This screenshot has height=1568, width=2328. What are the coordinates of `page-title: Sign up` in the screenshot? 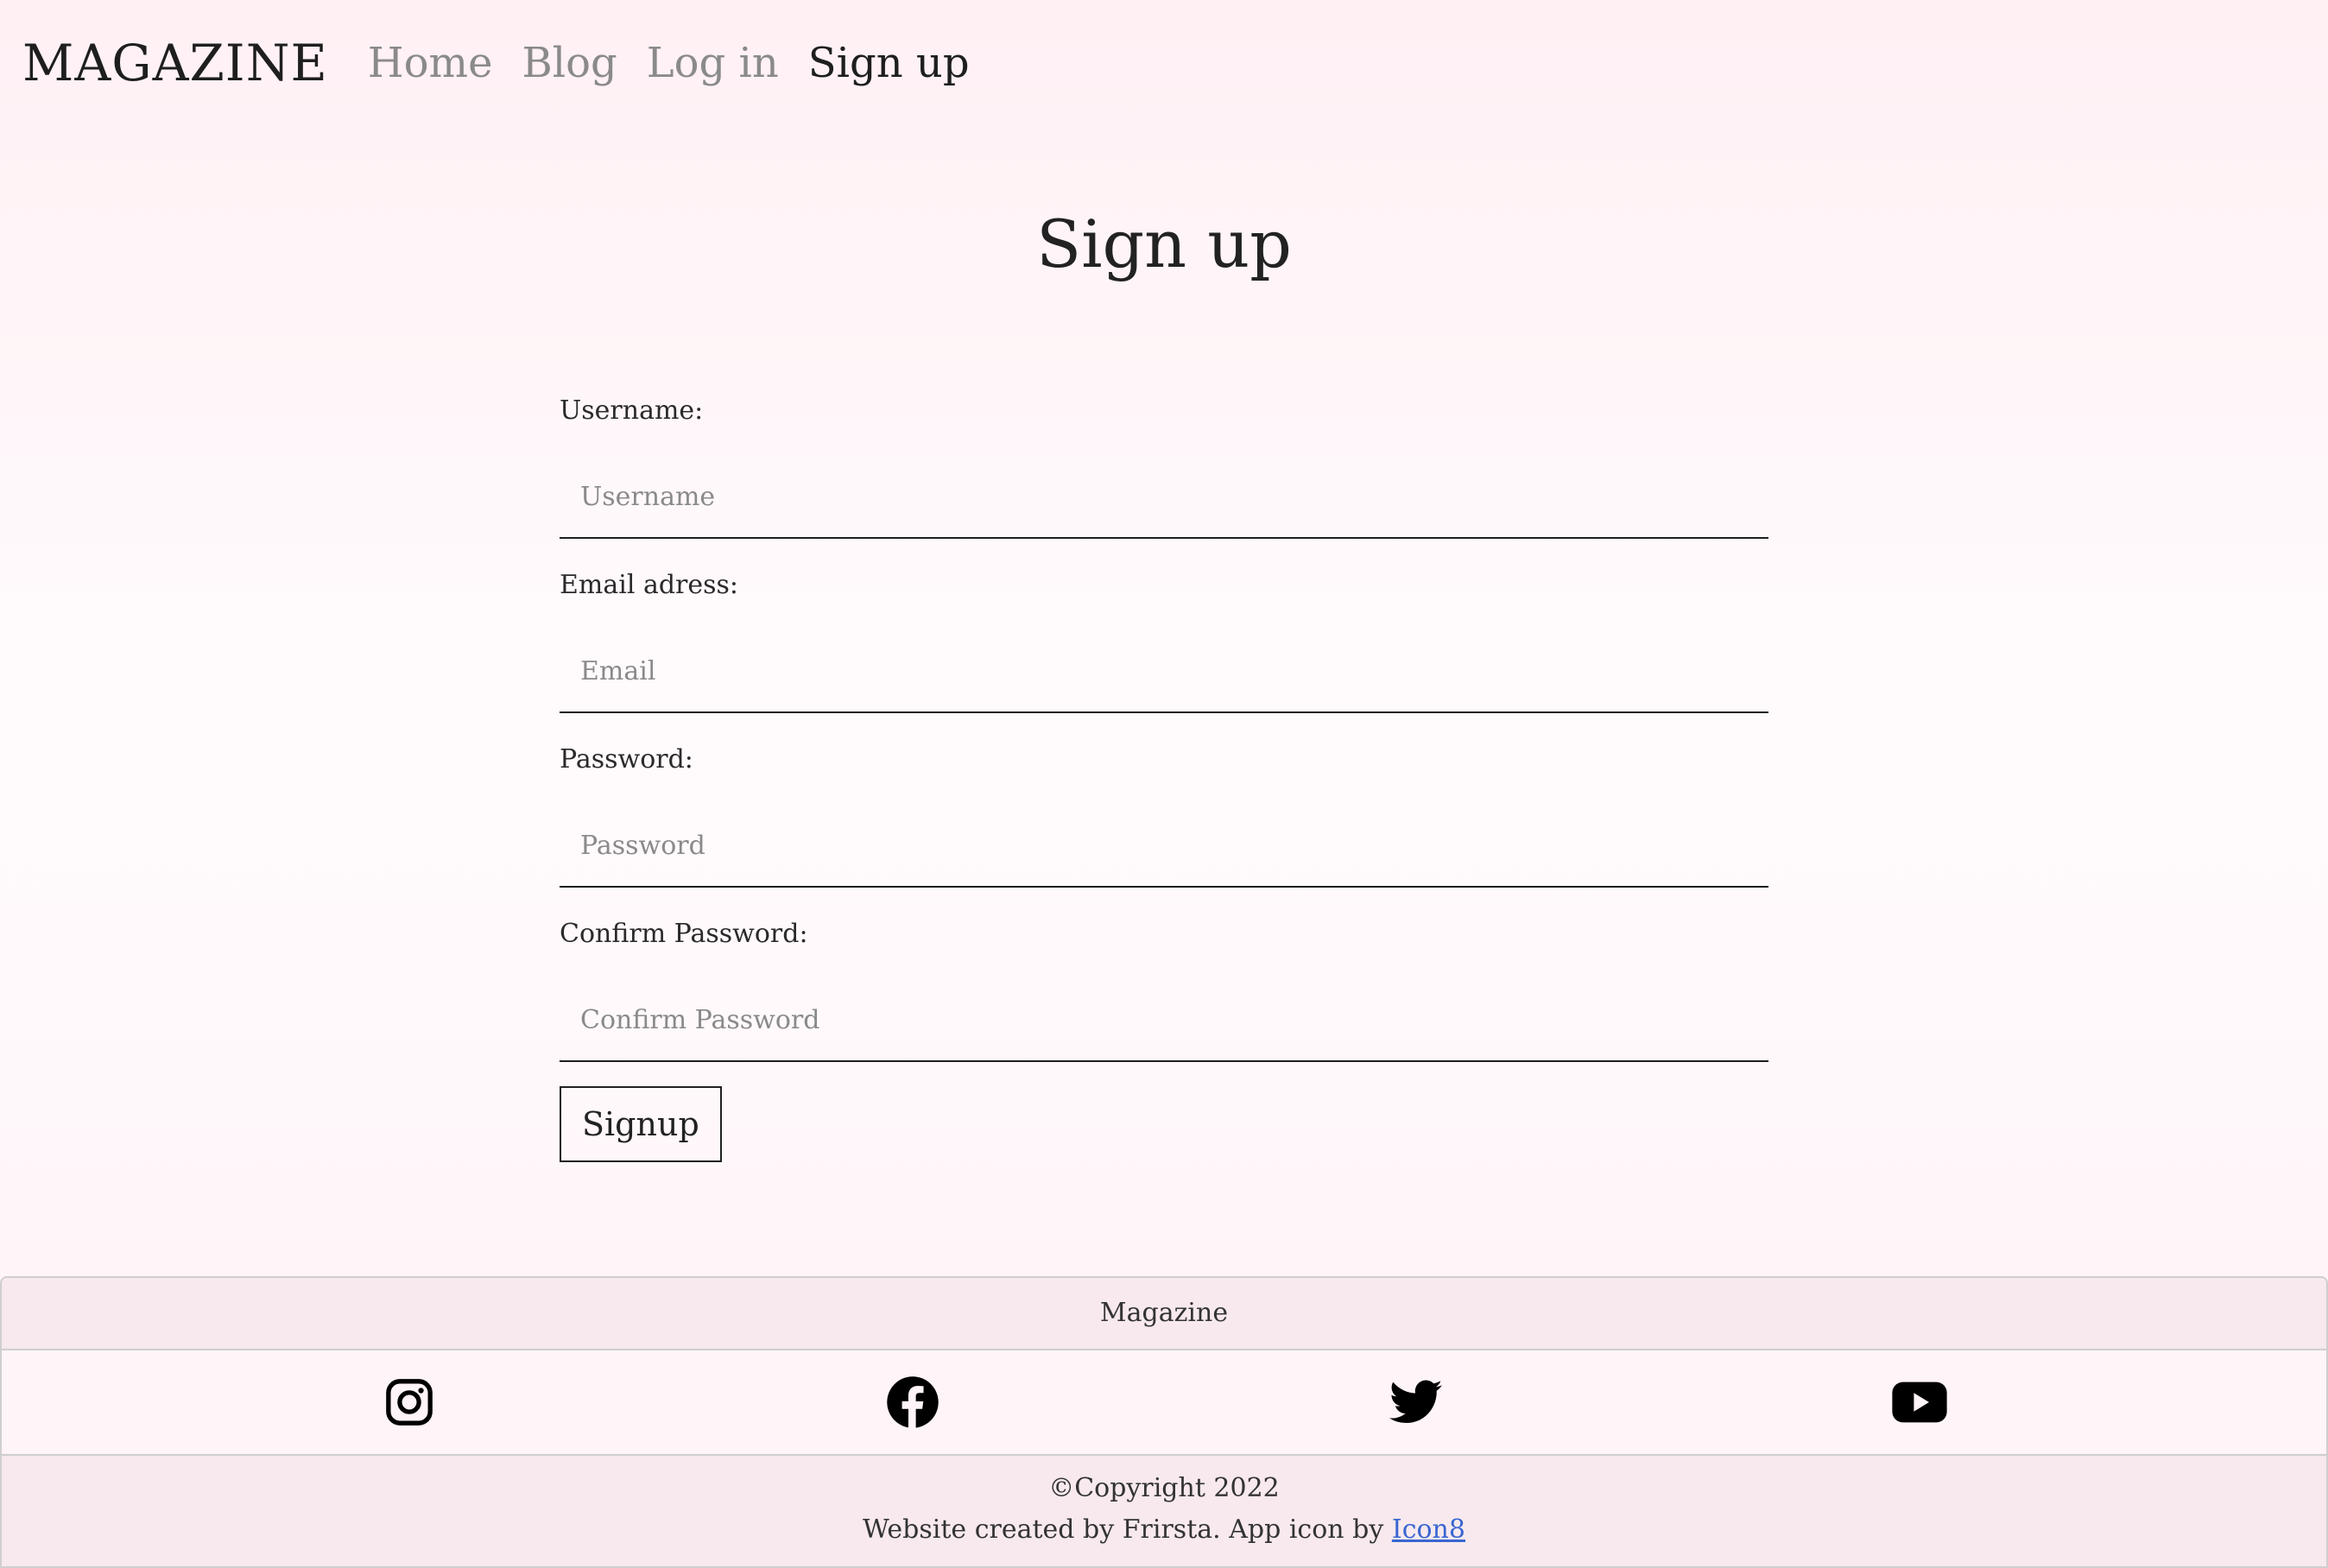 It's located at (1164, 244).